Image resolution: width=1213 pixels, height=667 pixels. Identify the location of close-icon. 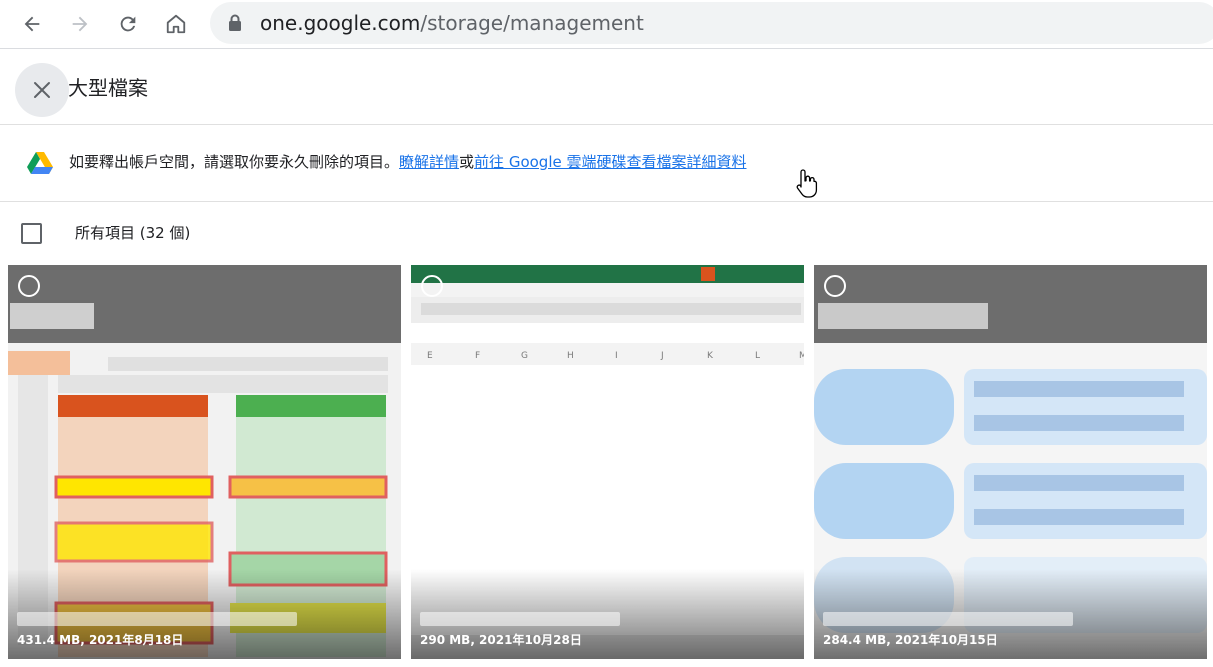
(42, 90).